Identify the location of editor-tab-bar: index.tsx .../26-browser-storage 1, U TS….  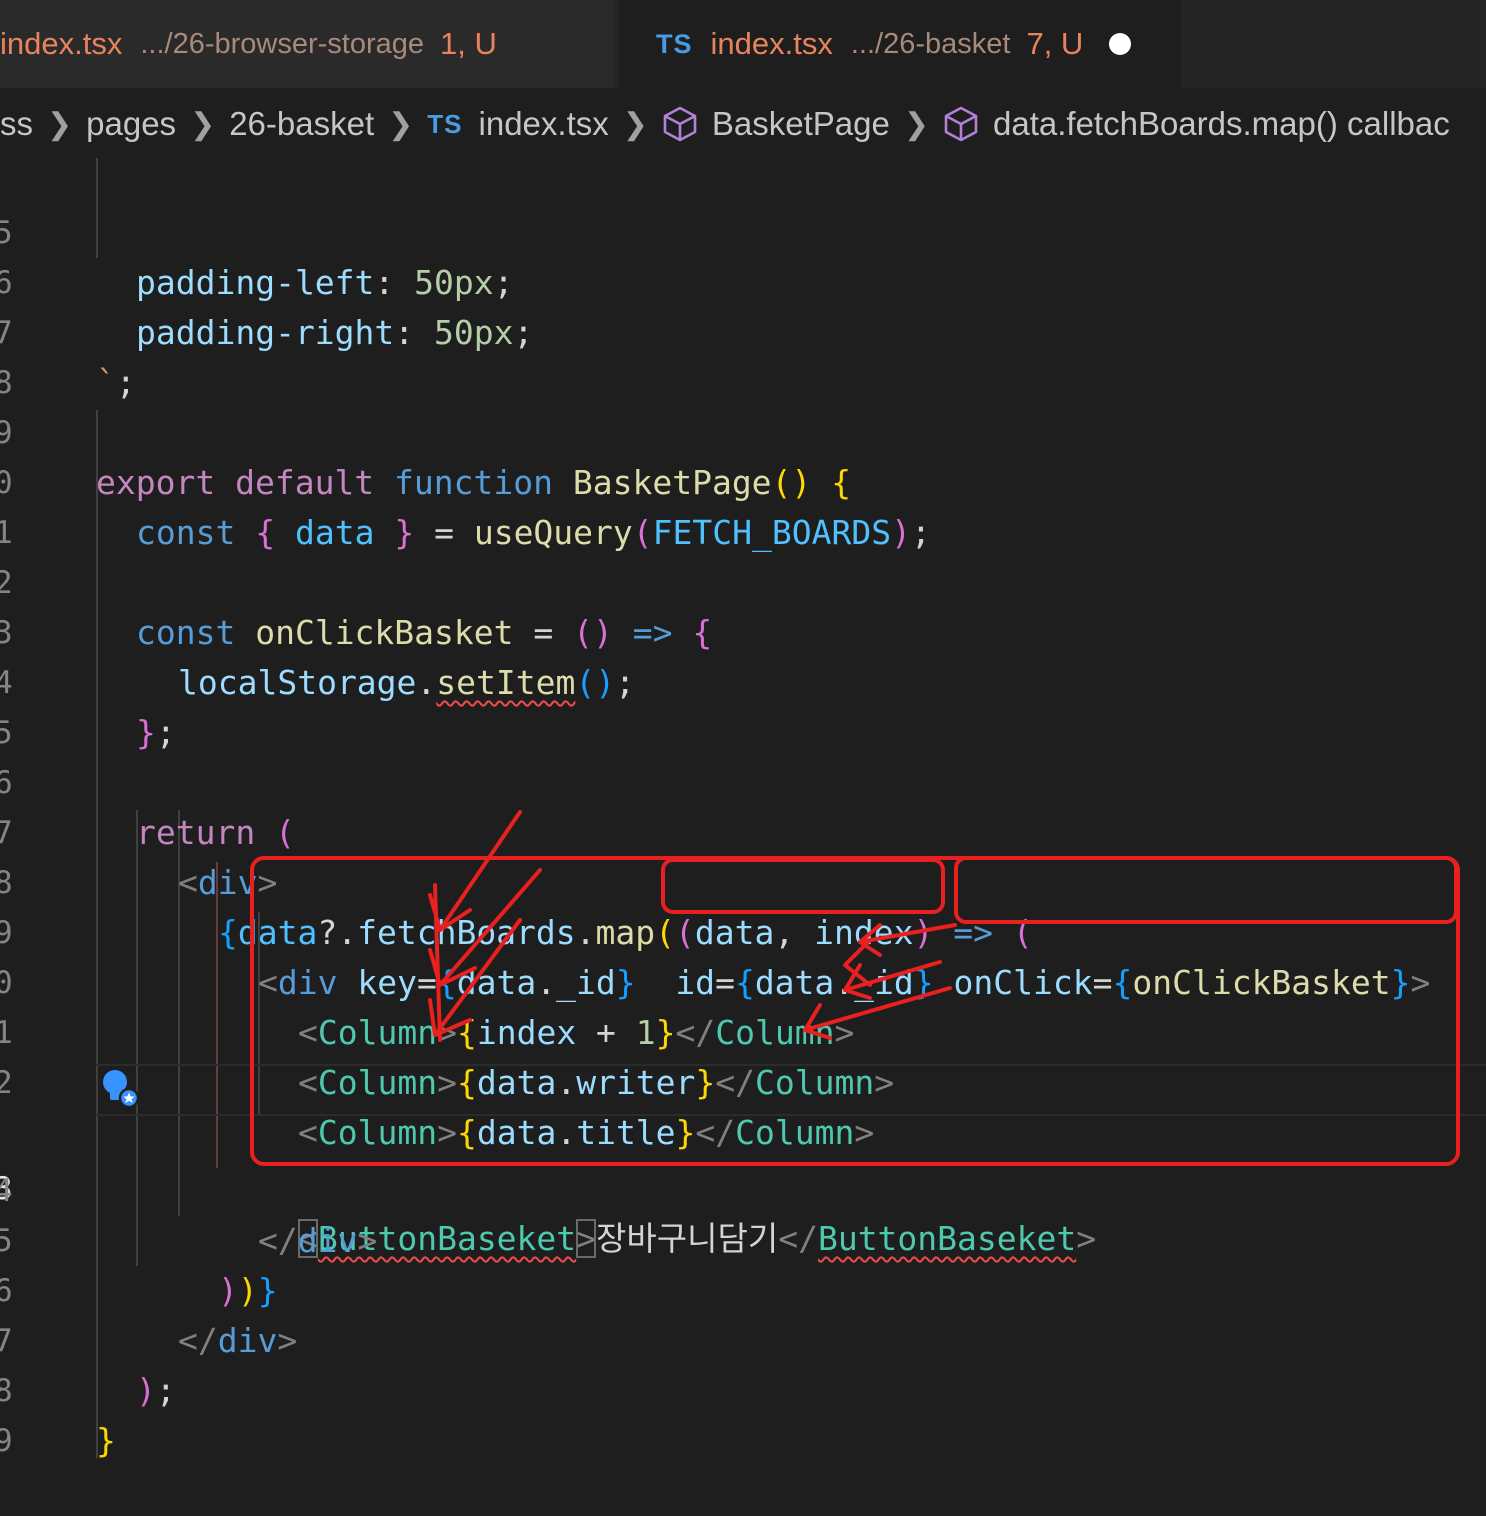
(743, 44).